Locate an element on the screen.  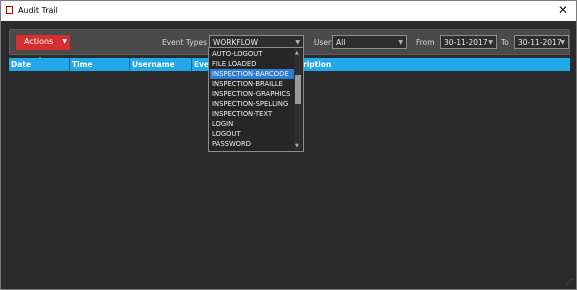
user-label: User is located at coordinates (323, 42).